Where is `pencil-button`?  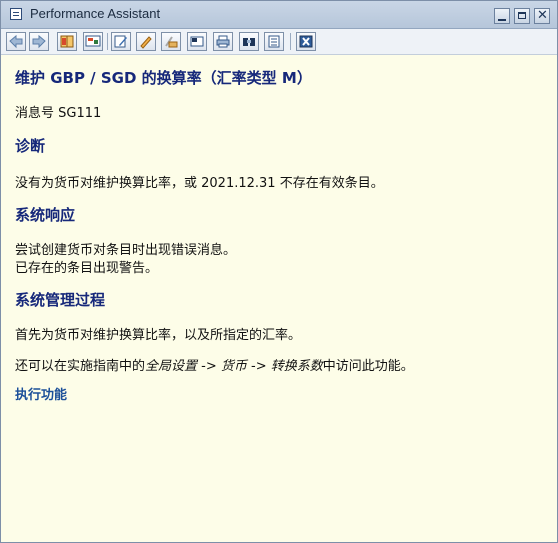
pencil-button is located at coordinates (146, 41).